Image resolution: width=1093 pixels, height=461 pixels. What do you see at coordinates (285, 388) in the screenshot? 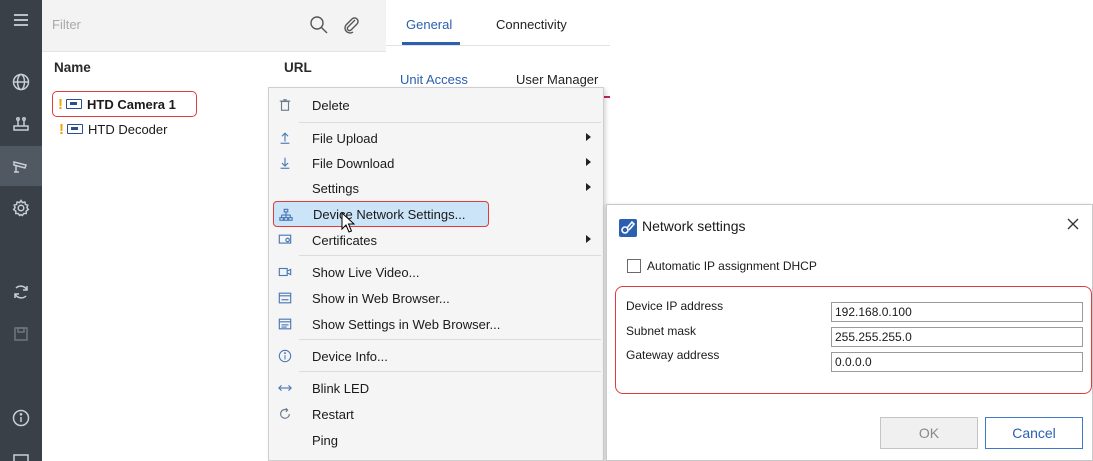
I see `blink-icon` at bounding box center [285, 388].